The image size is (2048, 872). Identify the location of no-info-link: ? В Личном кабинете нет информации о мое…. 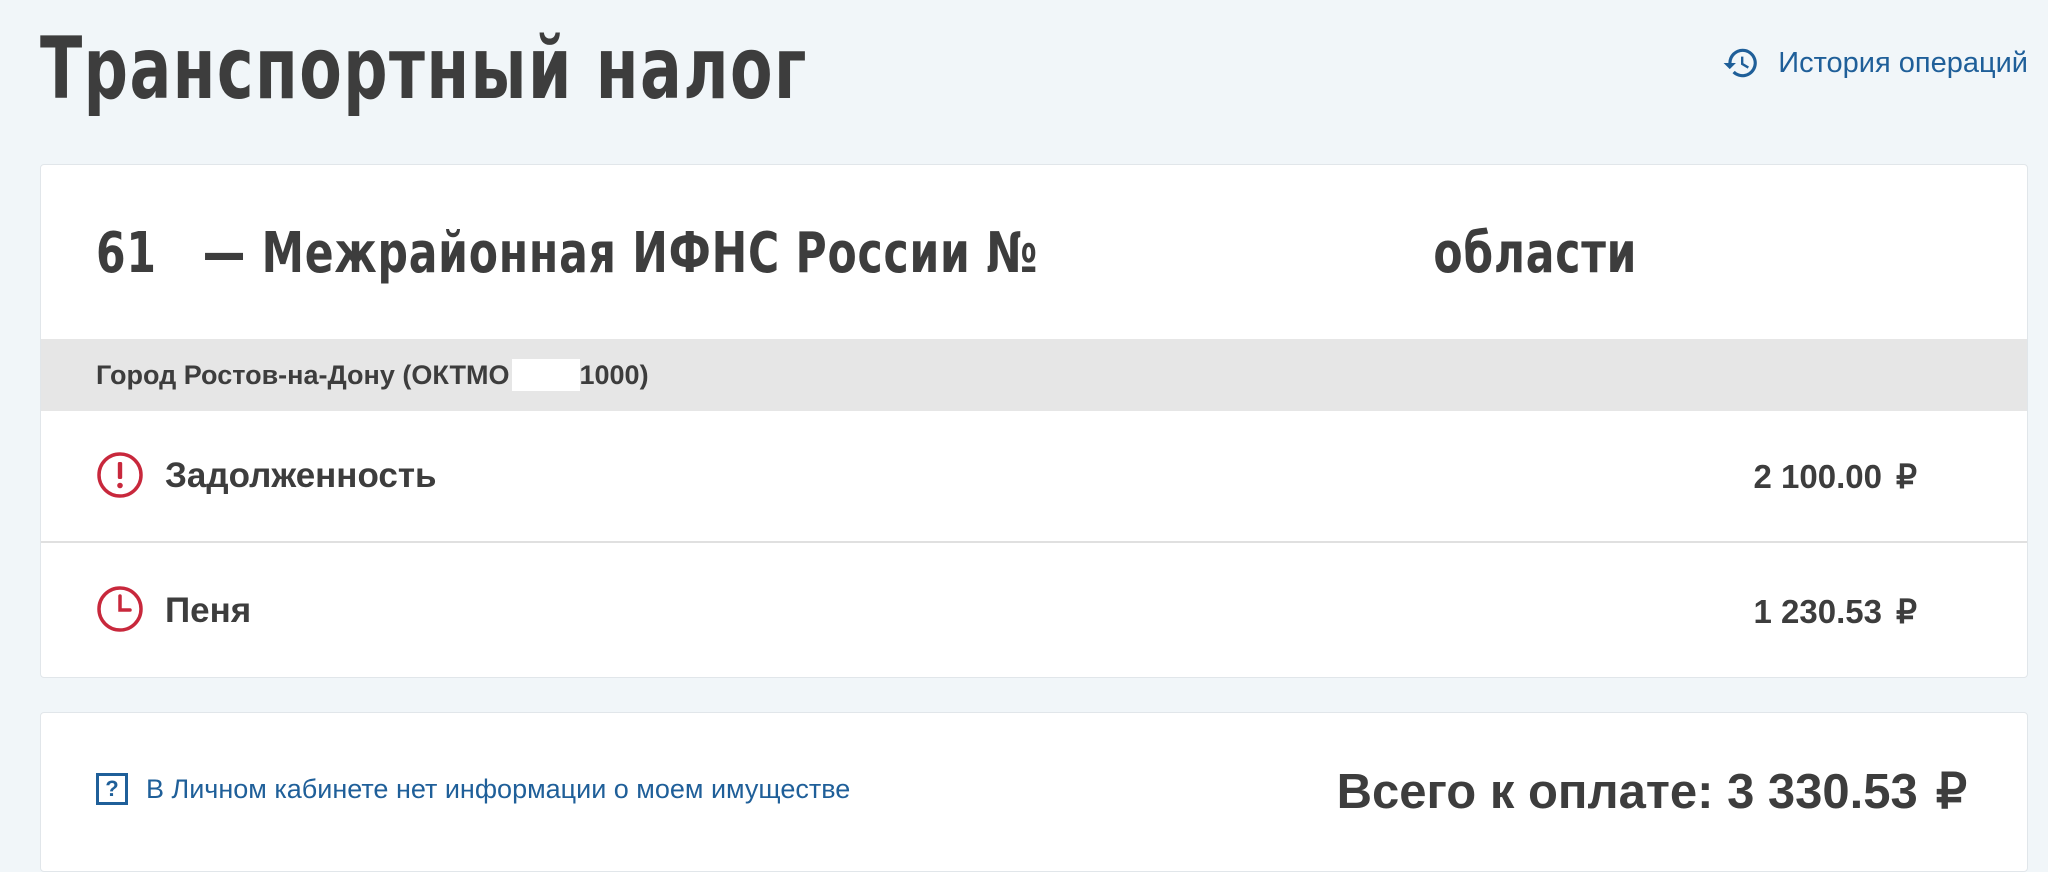
(473, 789).